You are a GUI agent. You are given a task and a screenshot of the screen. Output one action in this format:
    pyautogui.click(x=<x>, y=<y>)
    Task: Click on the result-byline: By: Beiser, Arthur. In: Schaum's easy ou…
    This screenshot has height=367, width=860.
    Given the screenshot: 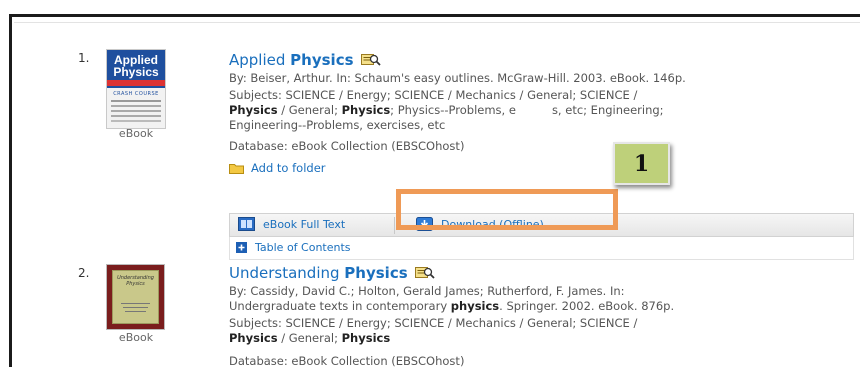 What is the action you would take?
    pyautogui.click(x=457, y=78)
    